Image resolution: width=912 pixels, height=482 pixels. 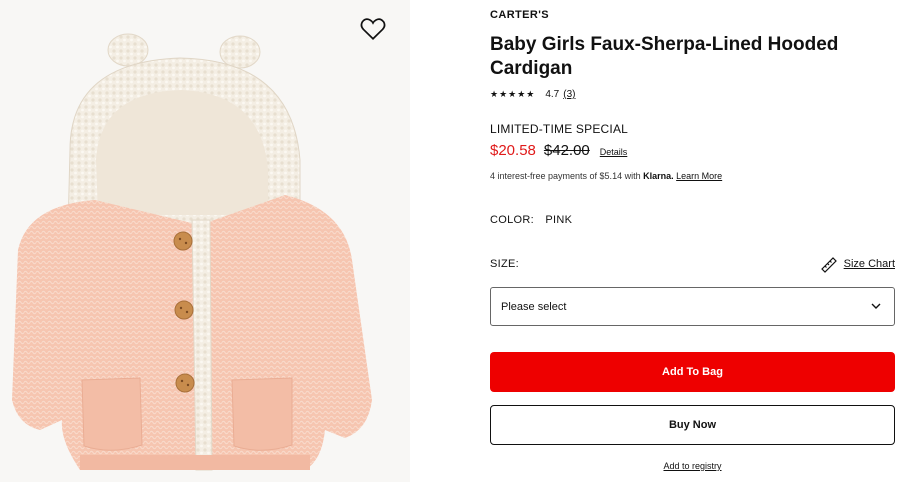 I want to click on color-row: COLOR: PINK, so click(x=531, y=220).